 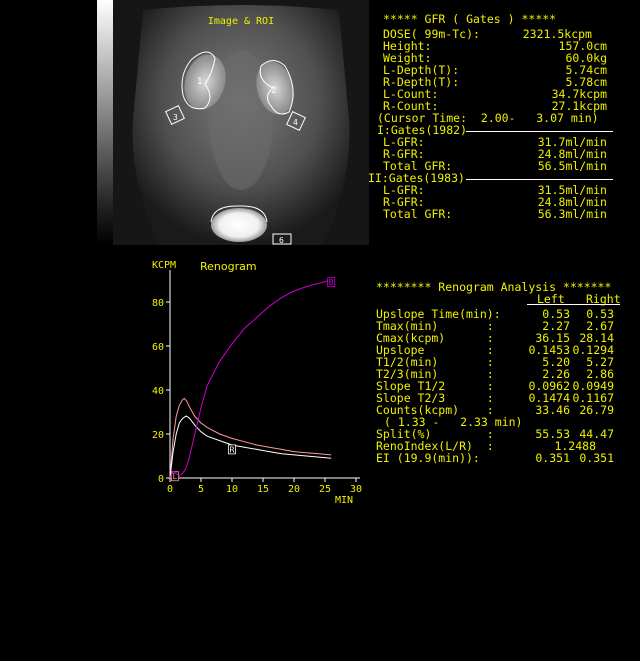 What do you see at coordinates (281, 240) in the screenshot?
I see `roi-label-6: 6` at bounding box center [281, 240].